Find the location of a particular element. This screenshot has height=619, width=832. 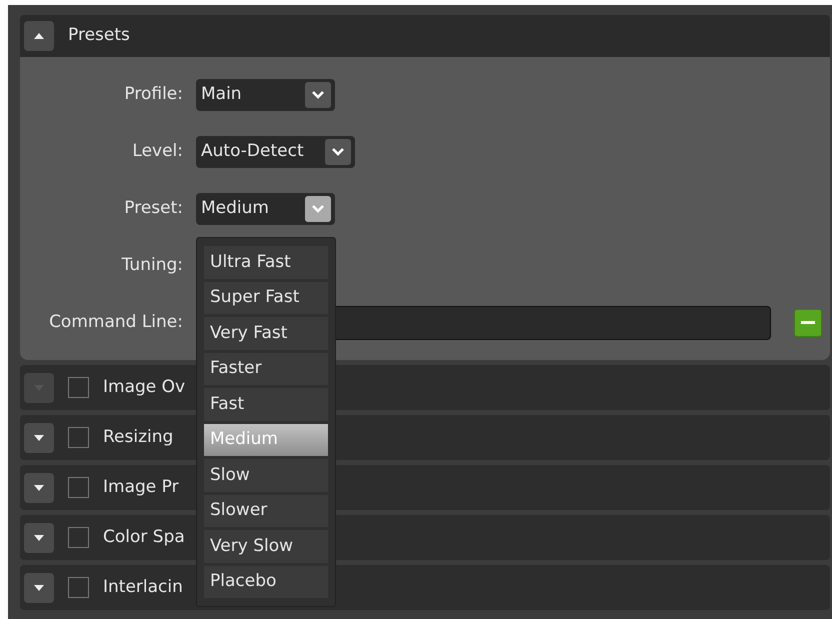

dropdown: Medium is located at coordinates (265, 209).